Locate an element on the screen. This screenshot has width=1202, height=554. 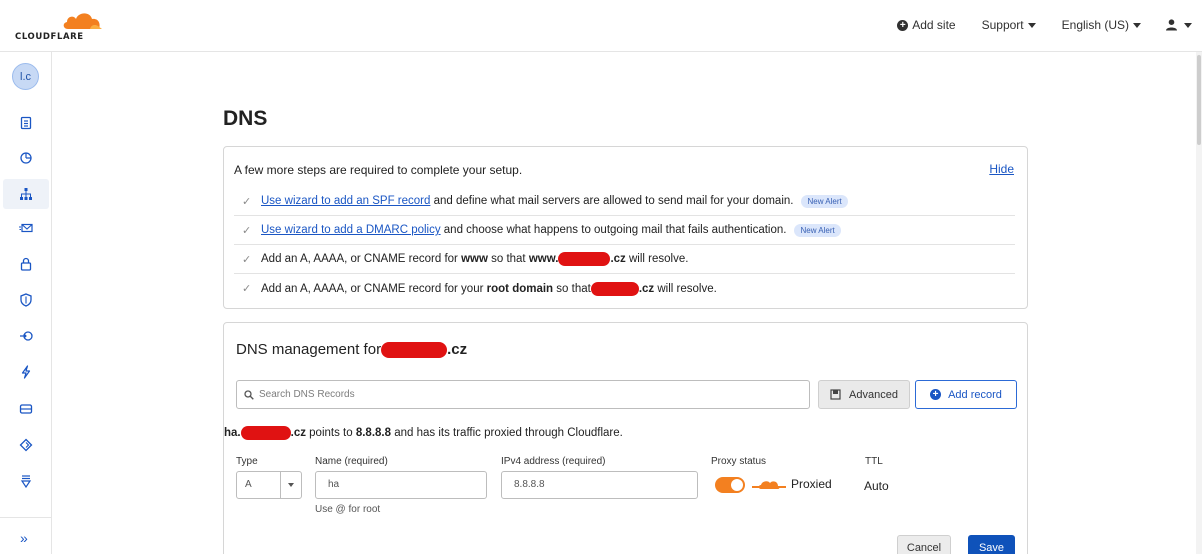
sidebar: l.c » is located at coordinates (26, 303).